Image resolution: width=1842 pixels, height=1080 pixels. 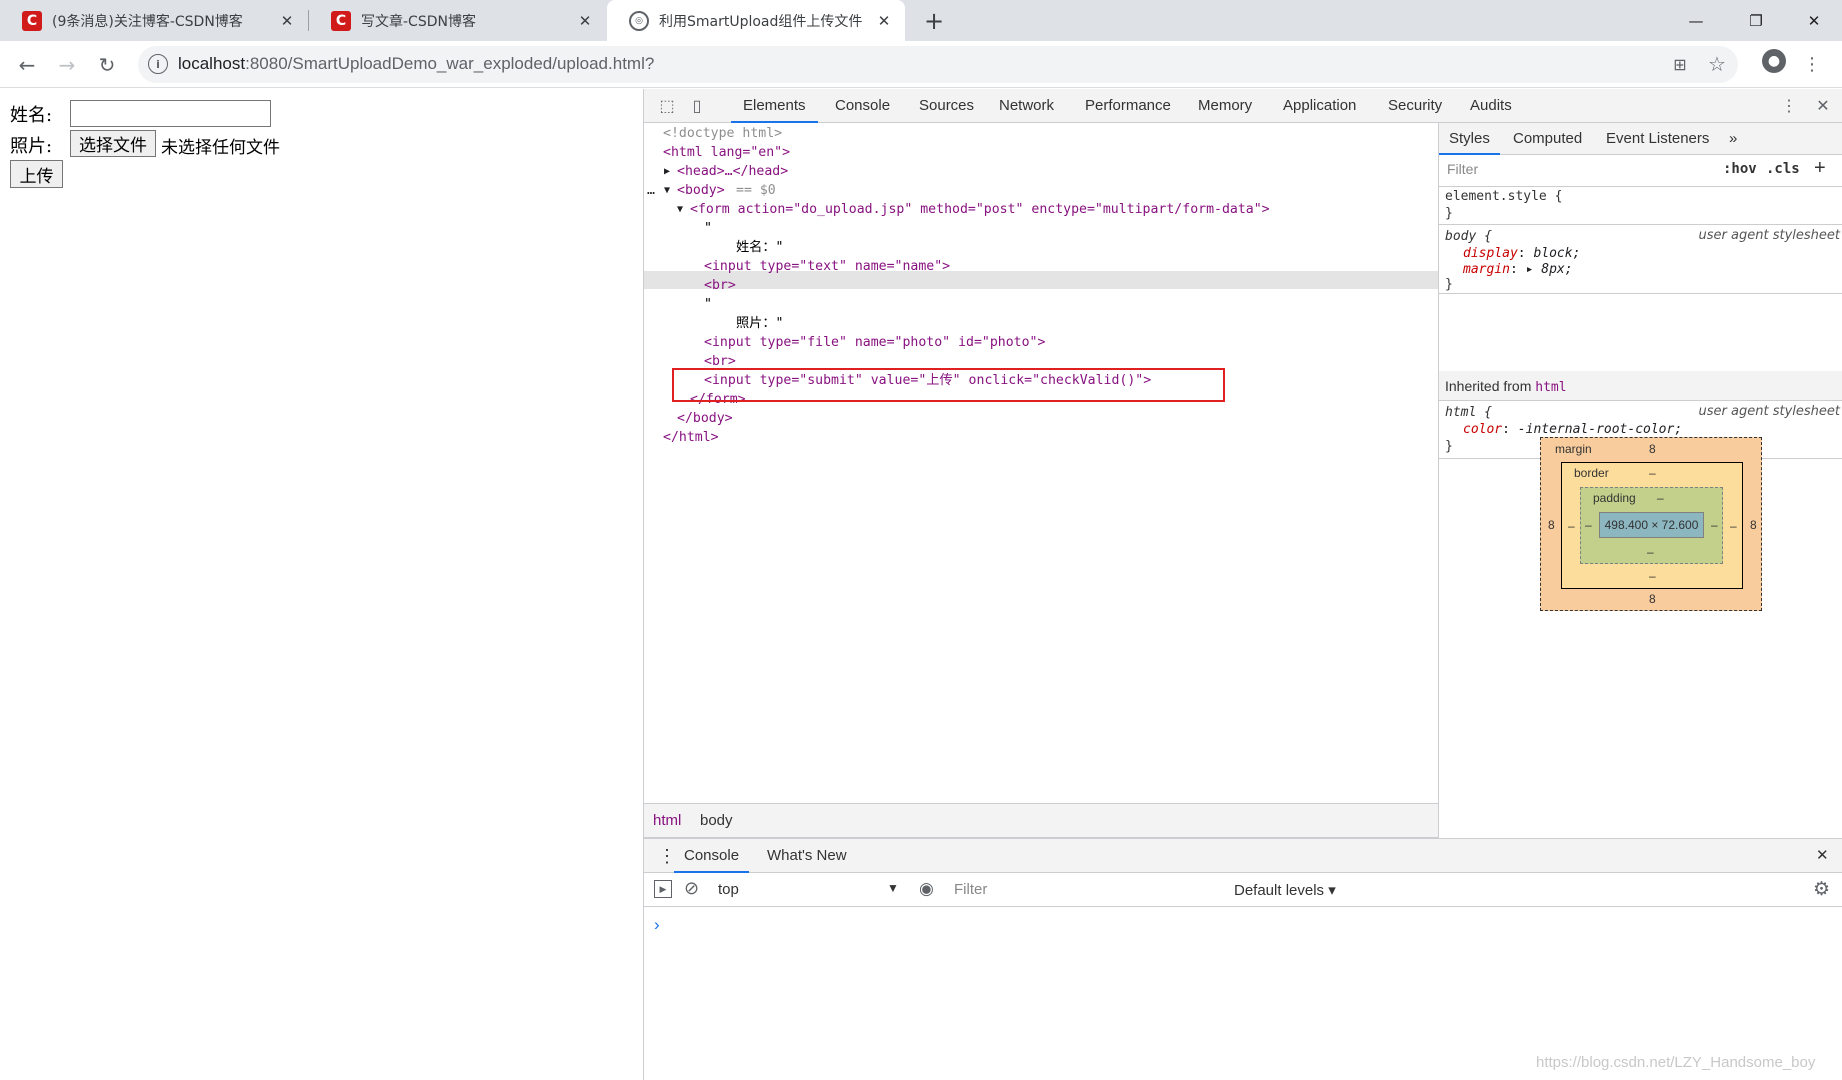 I want to click on clear-console-icon: ⊘, so click(x=691, y=888).